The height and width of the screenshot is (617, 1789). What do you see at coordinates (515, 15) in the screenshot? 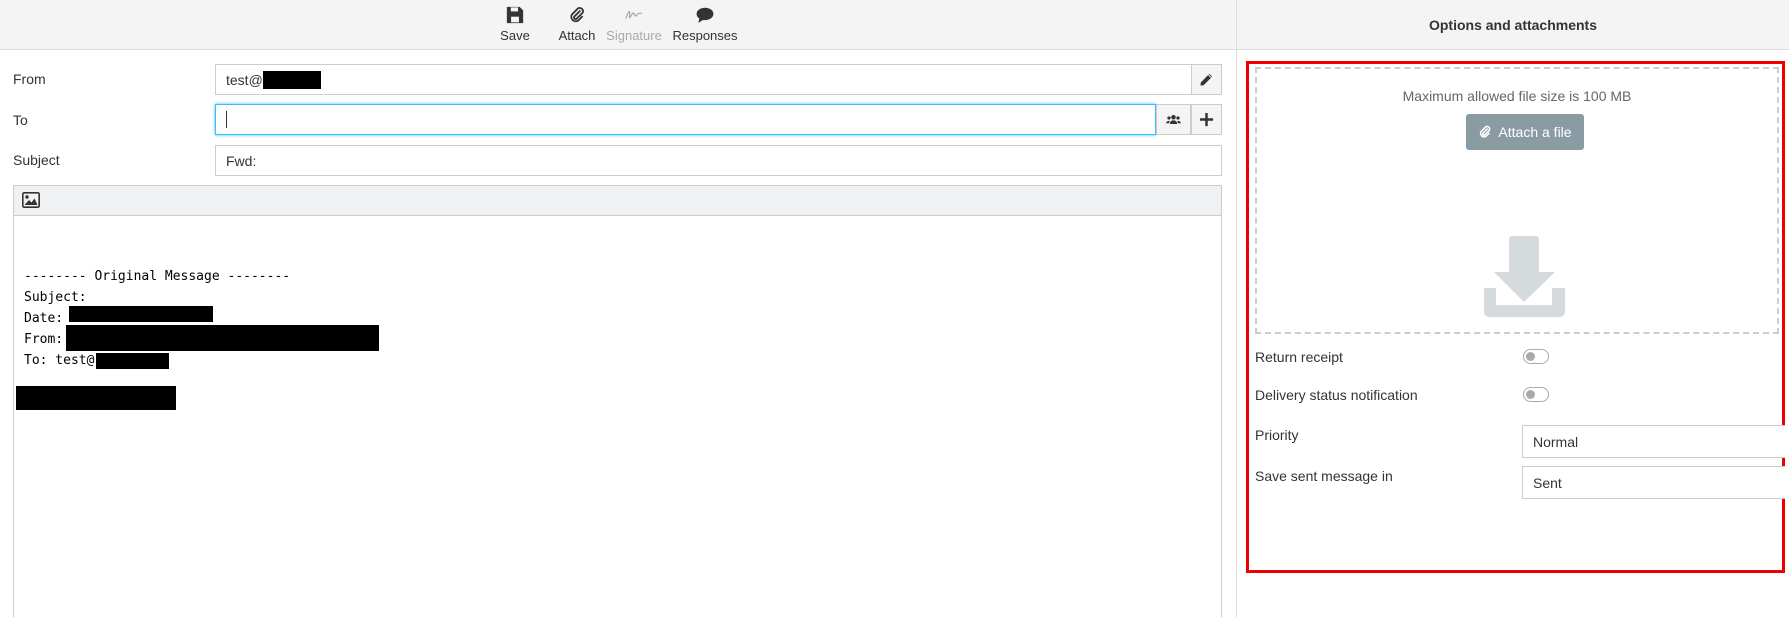
I see `save-icon` at bounding box center [515, 15].